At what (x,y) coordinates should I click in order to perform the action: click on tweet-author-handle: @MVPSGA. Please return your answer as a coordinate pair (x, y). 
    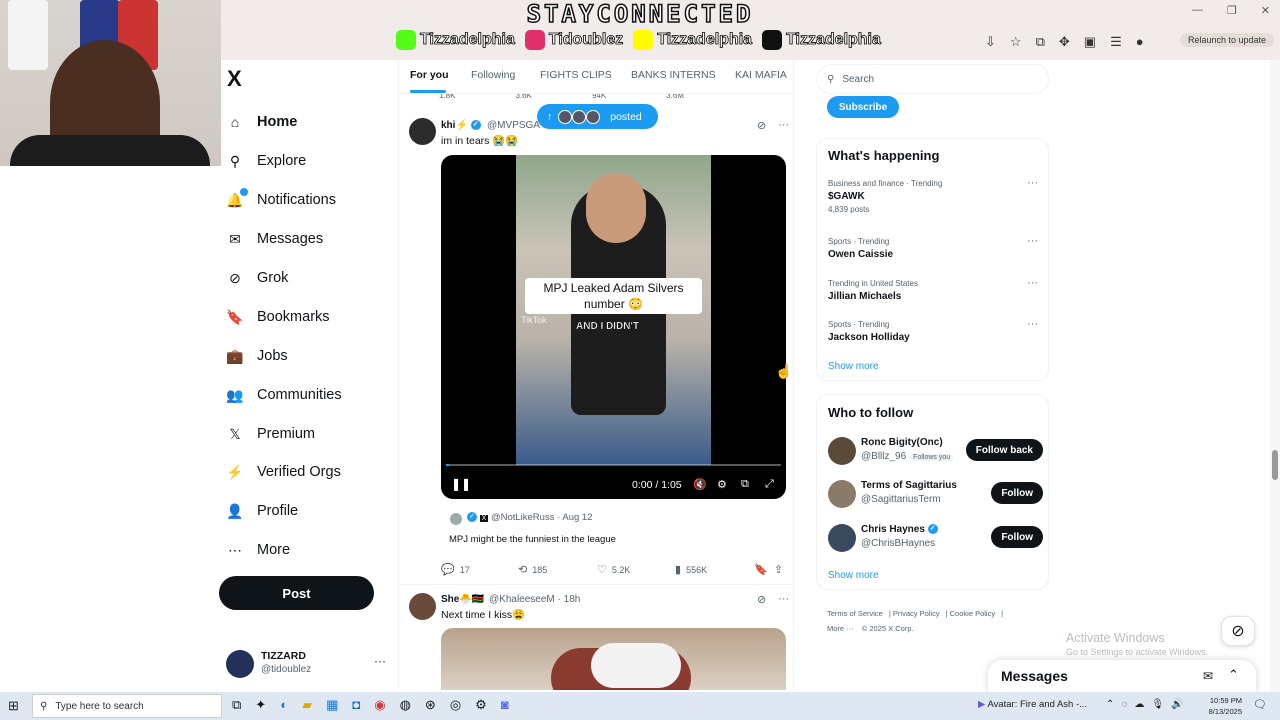
    Looking at the image, I should click on (513, 125).